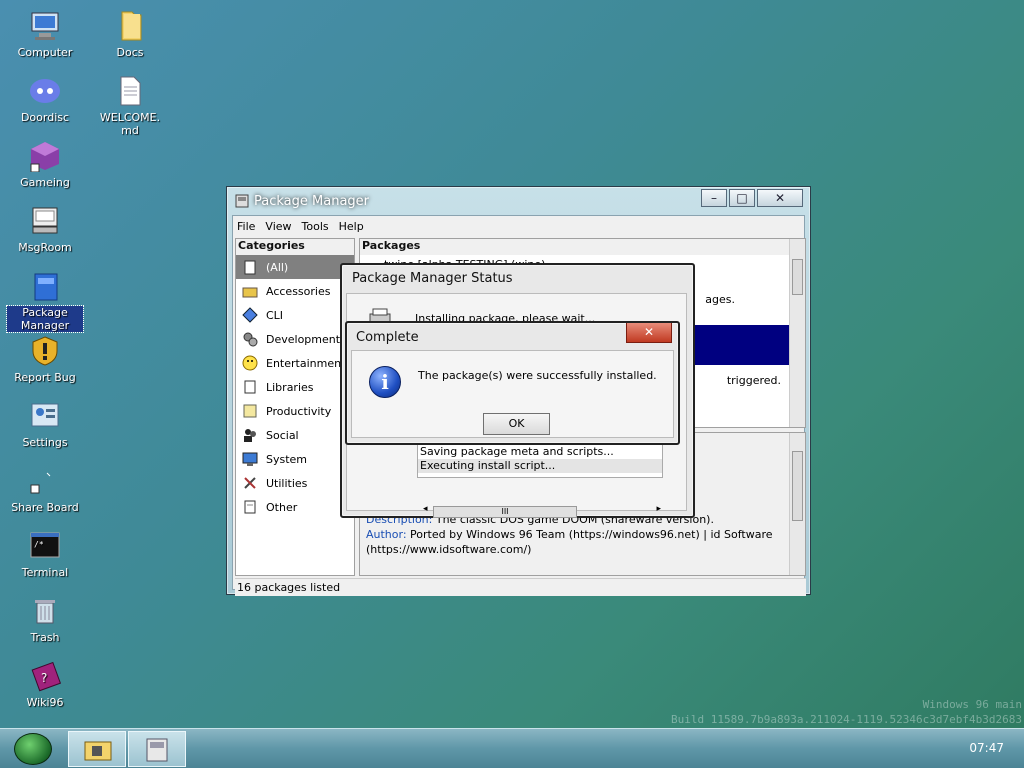 The image size is (1024, 768). I want to click on monitor-icon, so click(250, 459).